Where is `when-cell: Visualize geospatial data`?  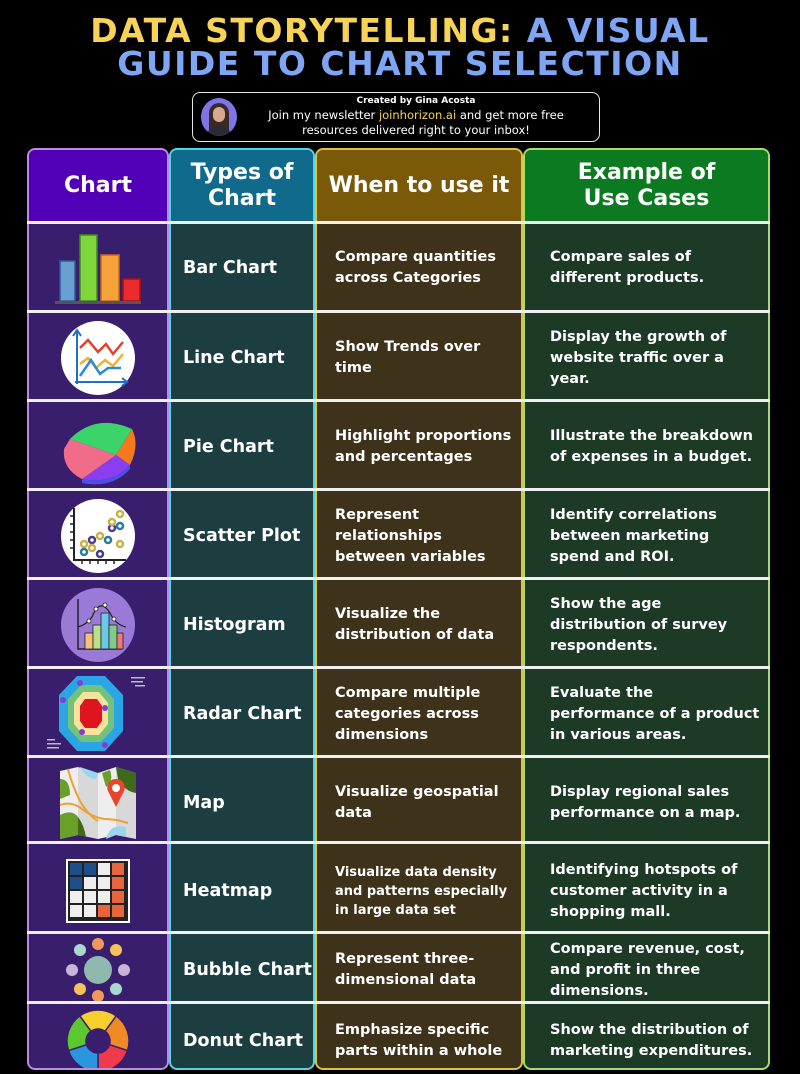
when-cell: Visualize geospatial data is located at coordinates (417, 802).